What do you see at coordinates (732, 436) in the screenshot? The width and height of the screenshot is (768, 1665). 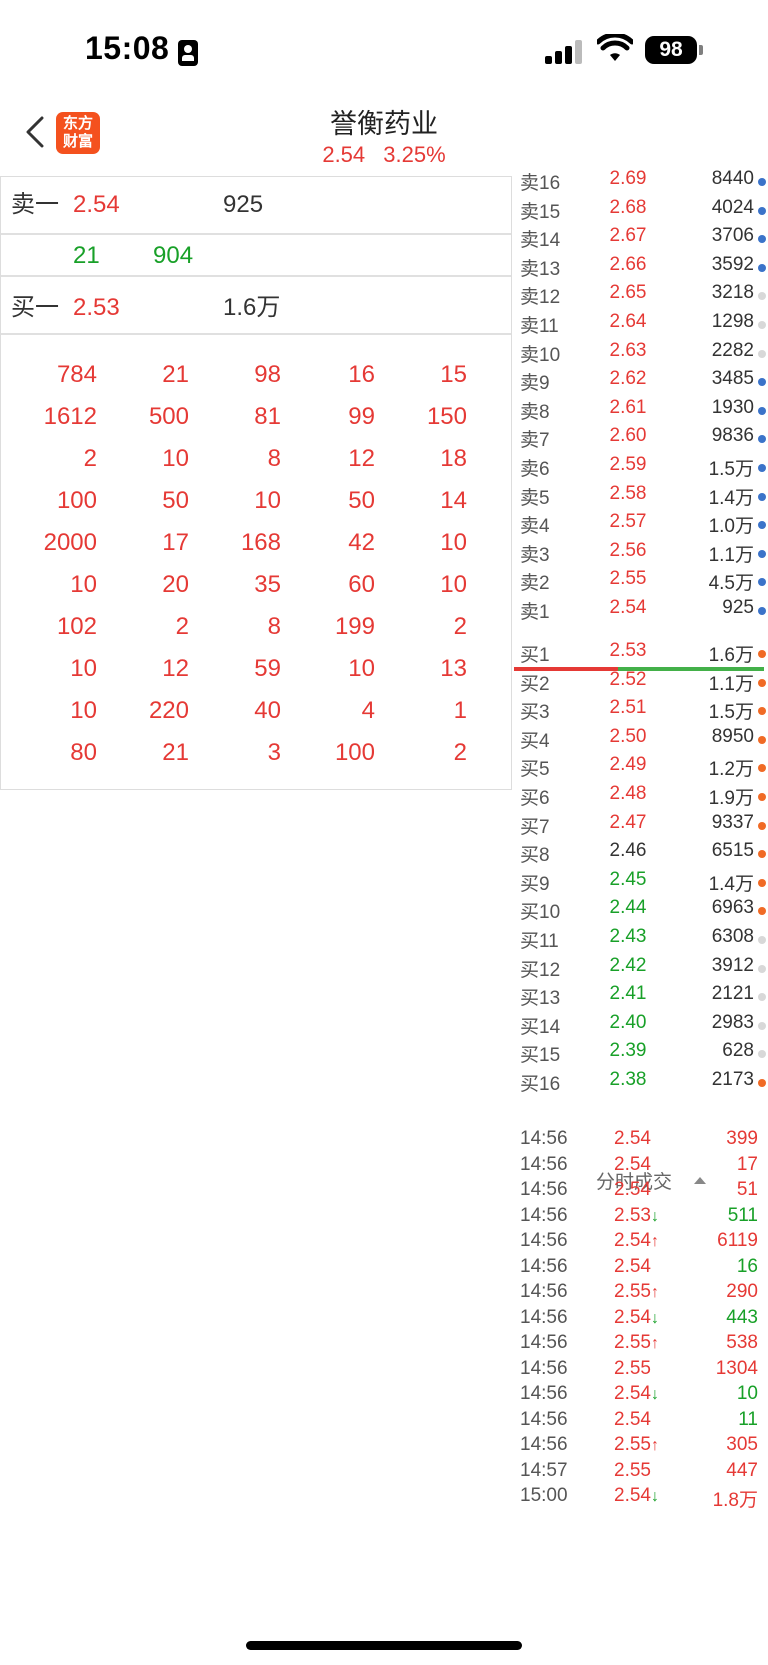 I see `ask-volume: 9836` at bounding box center [732, 436].